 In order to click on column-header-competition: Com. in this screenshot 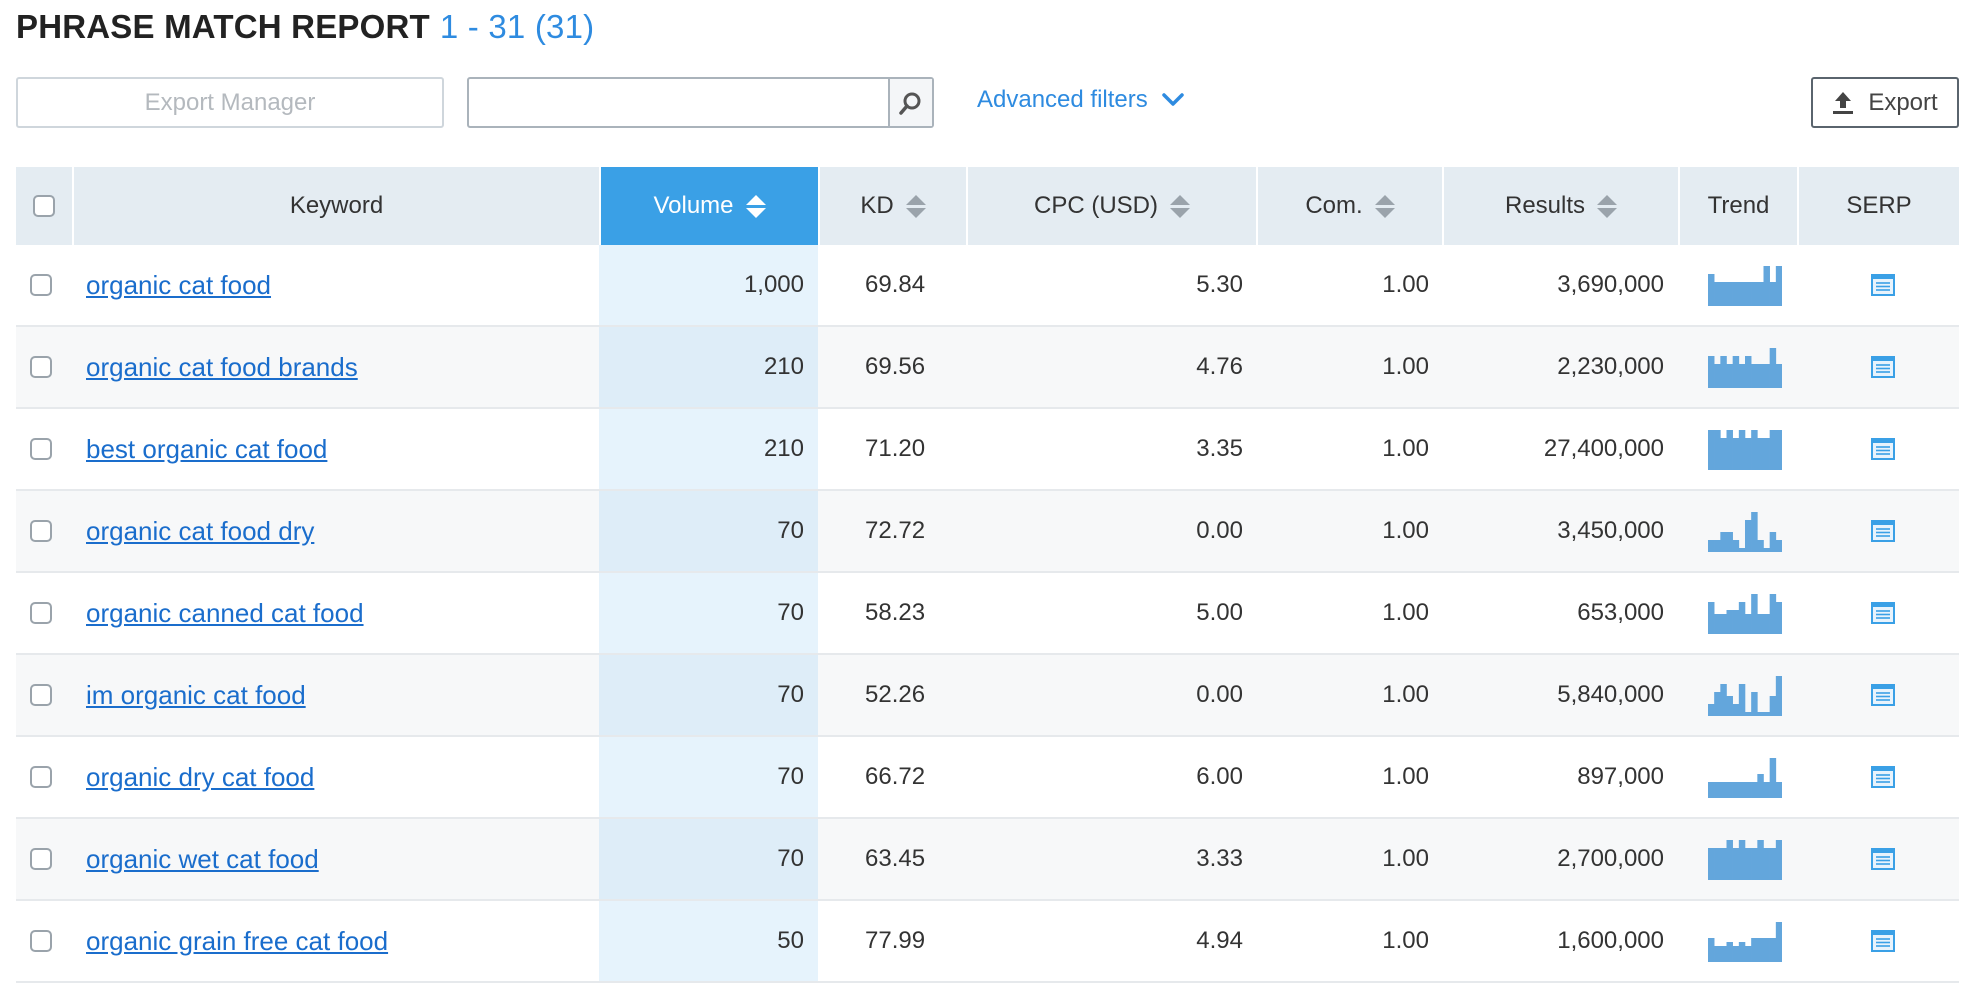, I will do `click(1349, 206)`.